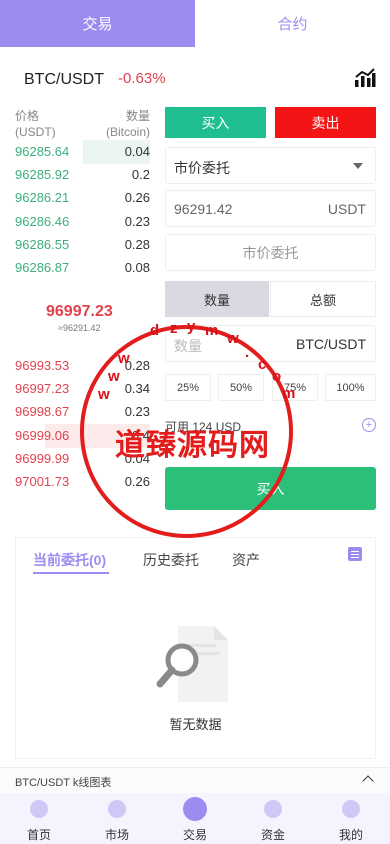 Image resolution: width=390 pixels, height=844 pixels. I want to click on orderbook-row: 96286.46 0.23, so click(80, 222).